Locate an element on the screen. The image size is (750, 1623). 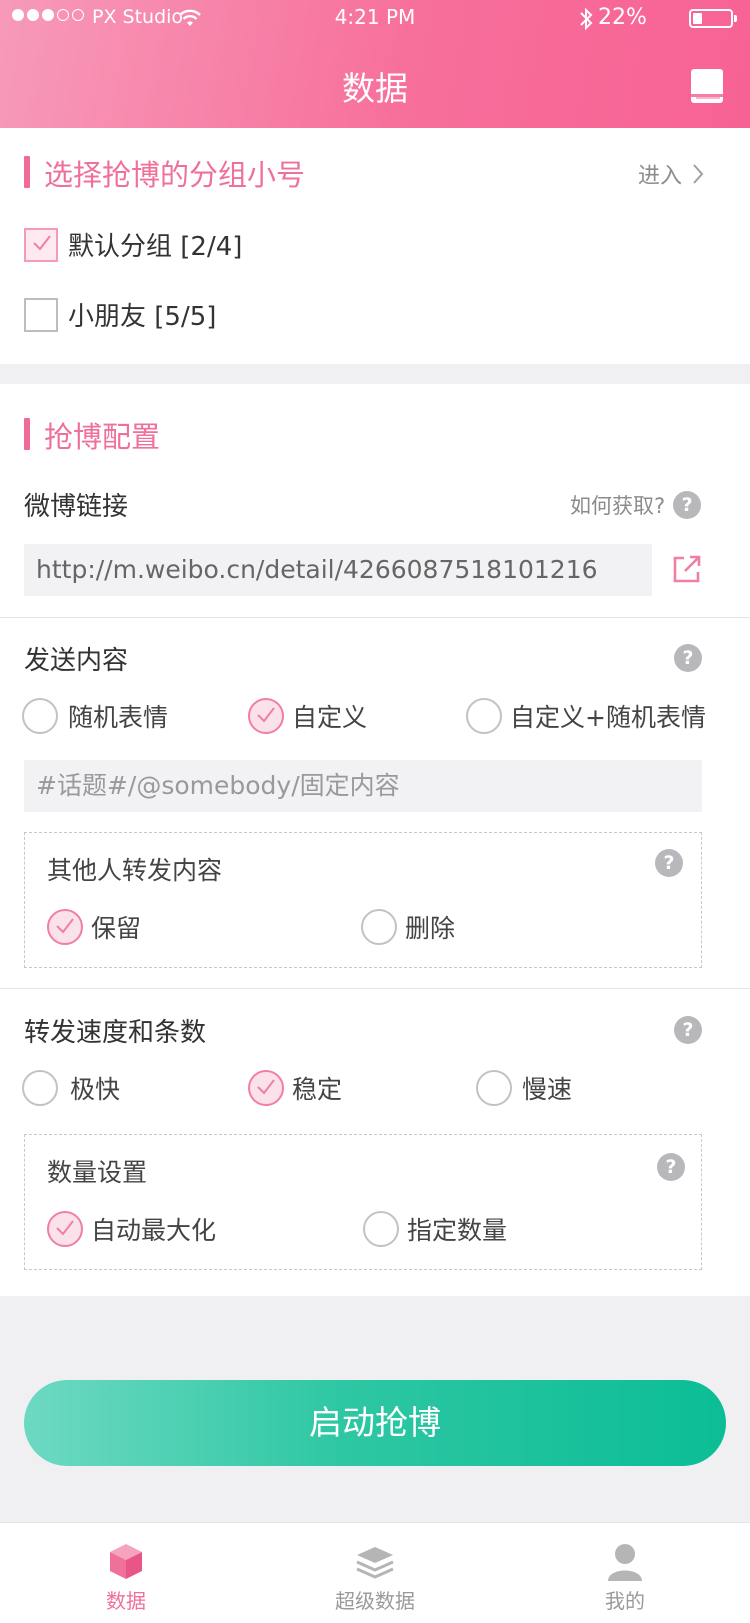
tab-mine: 我的 is located at coordinates (625, 1577).